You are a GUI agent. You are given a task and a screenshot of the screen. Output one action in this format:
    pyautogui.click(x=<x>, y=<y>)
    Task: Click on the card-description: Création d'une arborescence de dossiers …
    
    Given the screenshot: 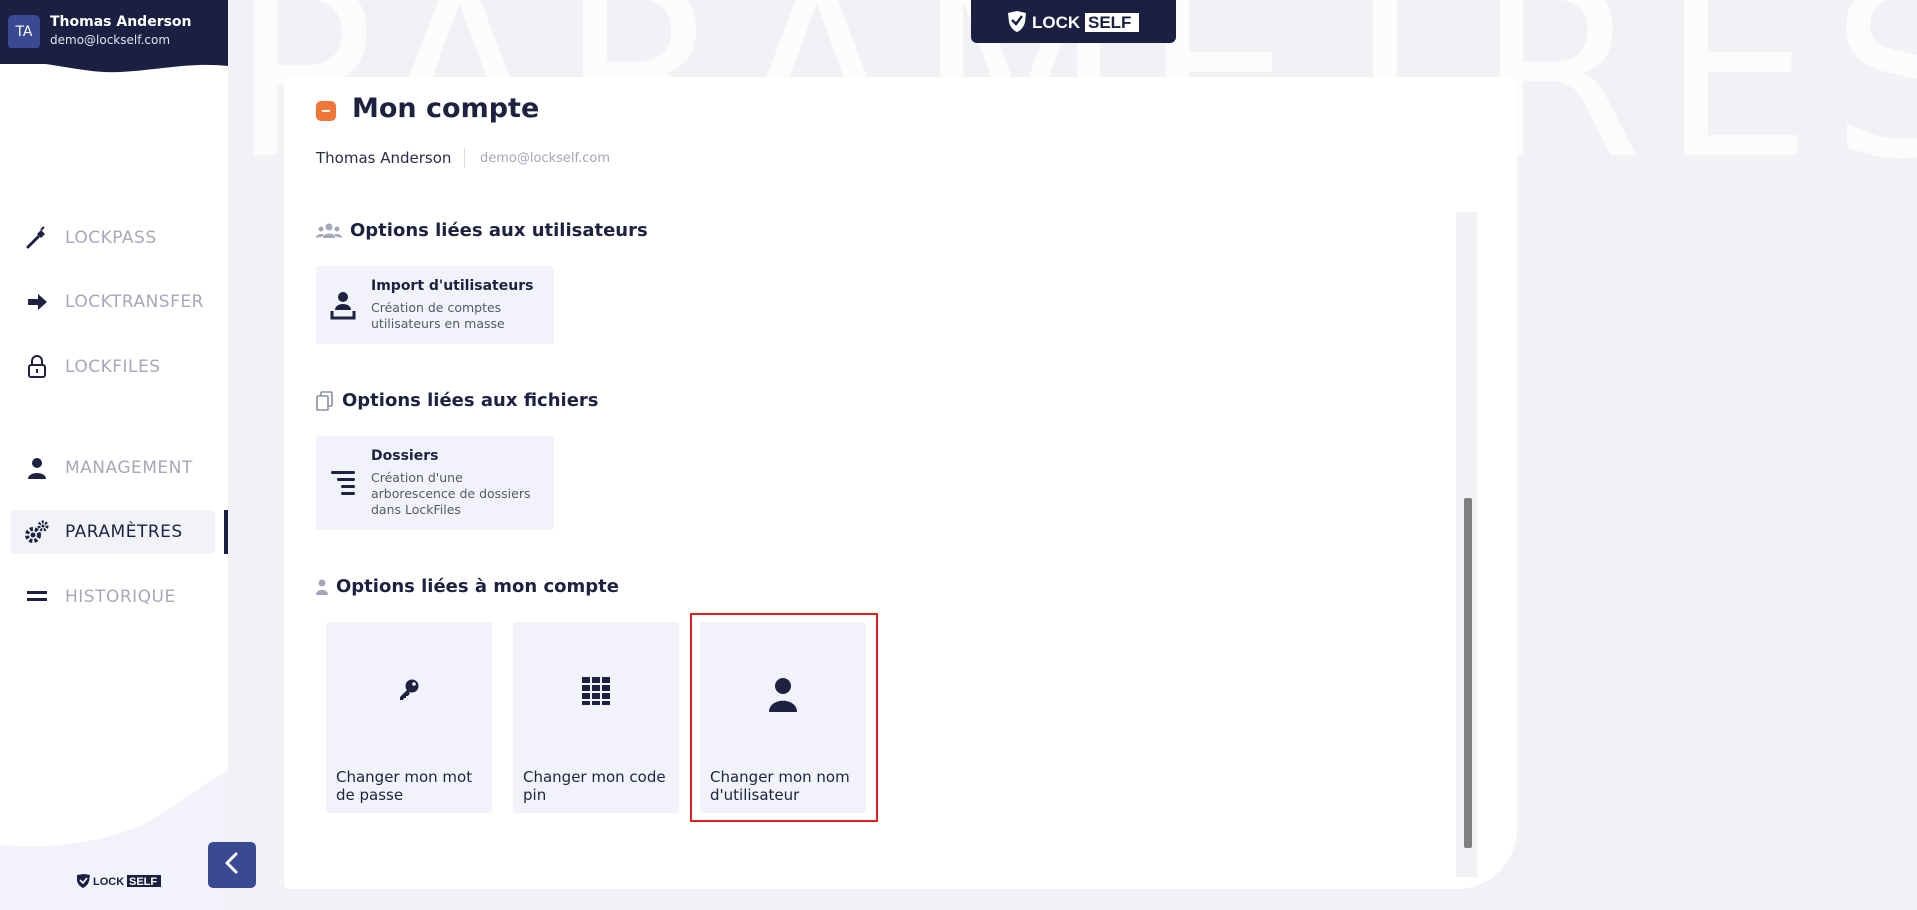 What is the action you would take?
    pyautogui.click(x=451, y=493)
    